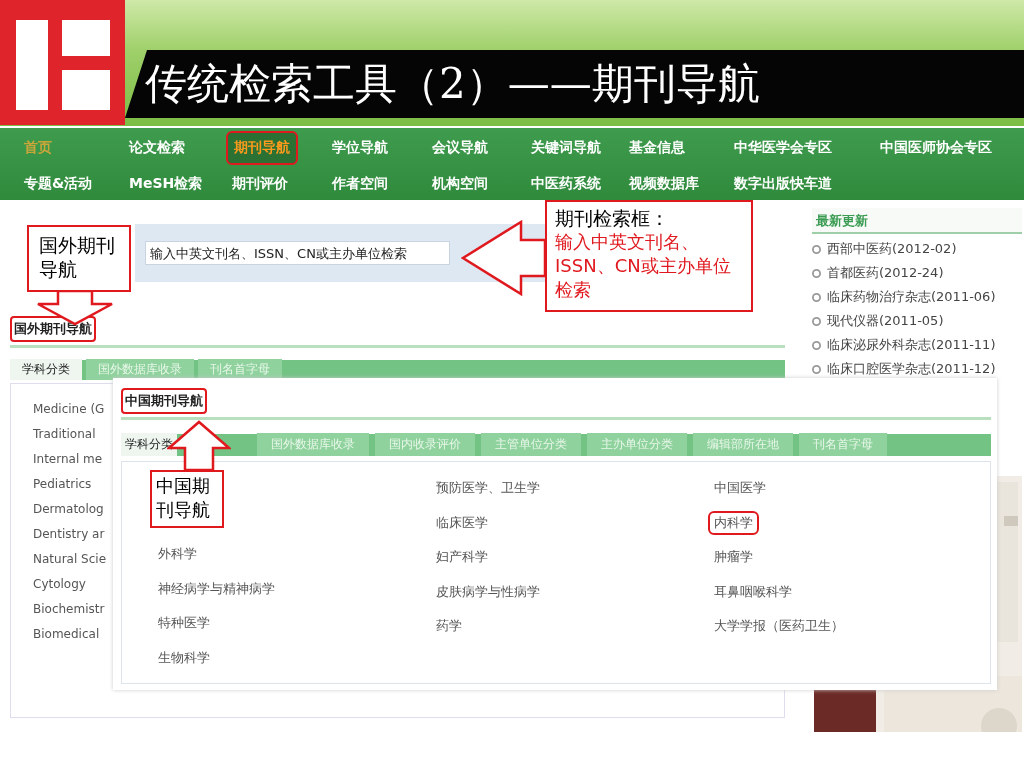 This screenshot has width=1024, height=768. I want to click on nav-link: MeSH检索, so click(166, 184).